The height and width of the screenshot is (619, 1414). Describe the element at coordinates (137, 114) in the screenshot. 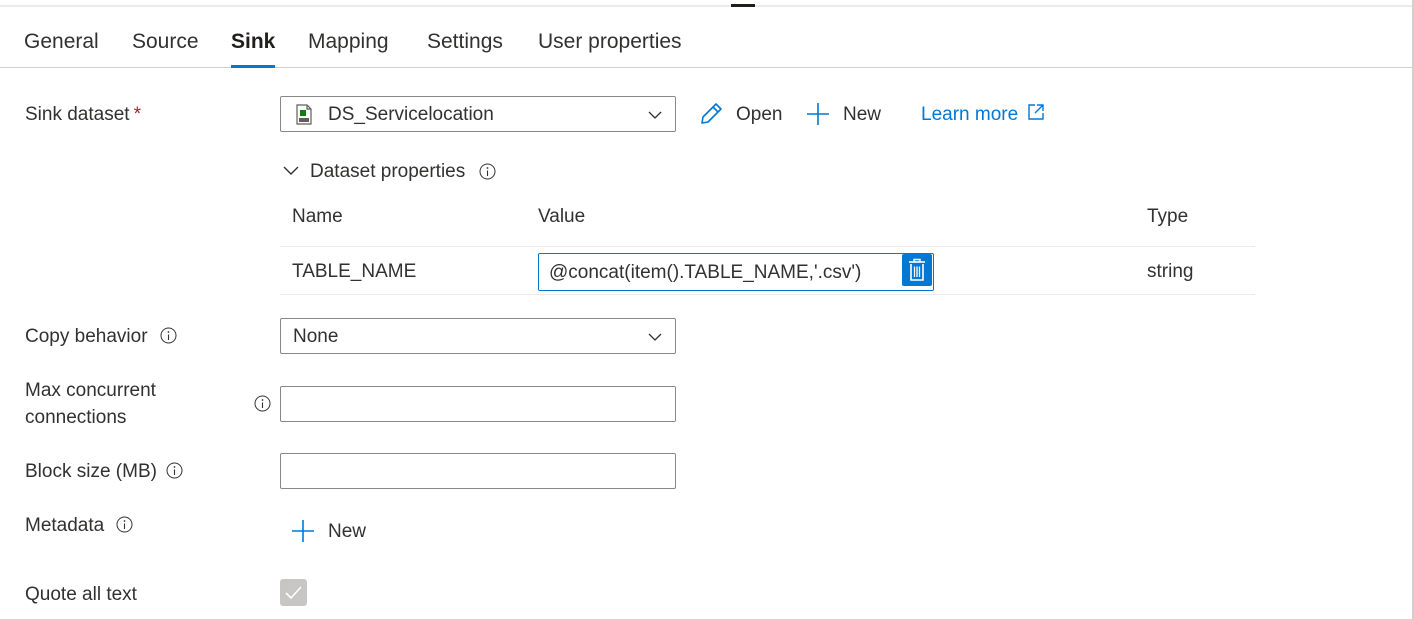

I see `required-marker: *` at that location.